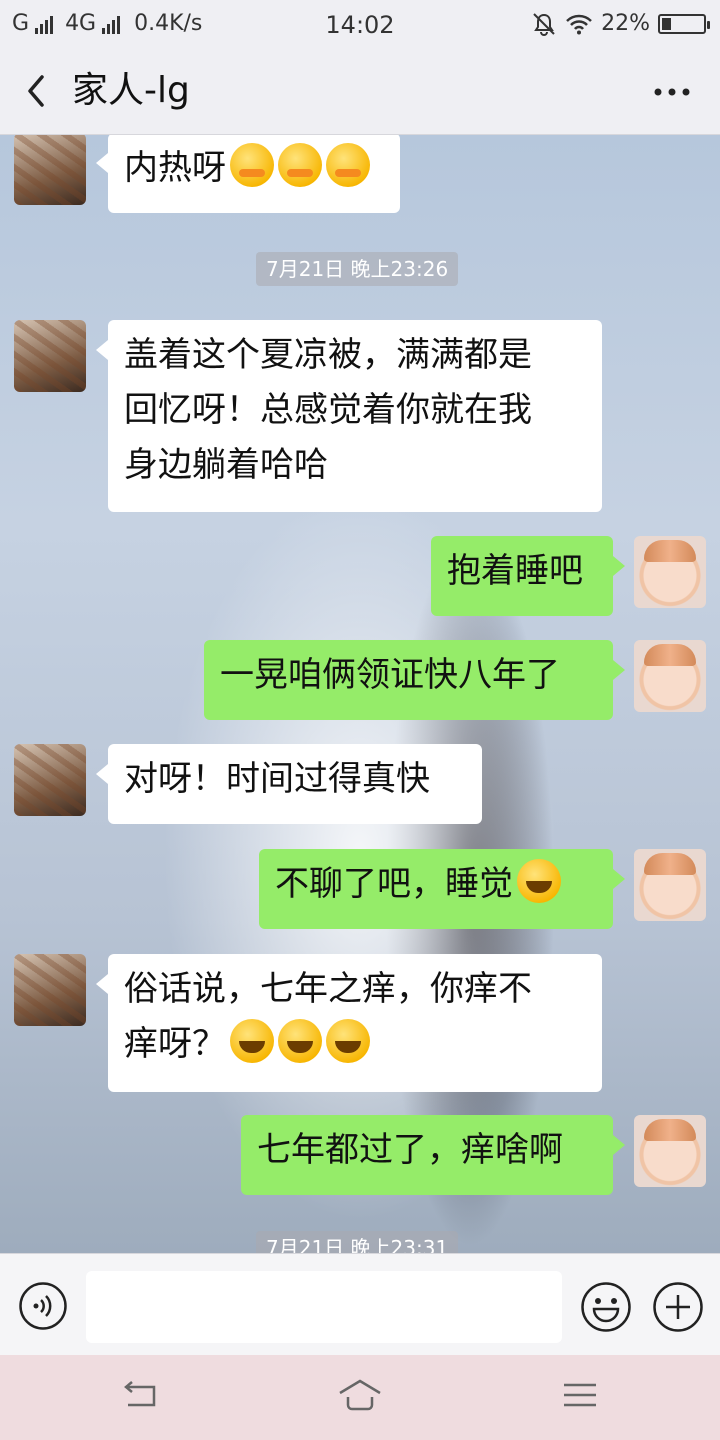 Image resolution: width=720 pixels, height=1440 pixels. I want to click on message-bubble-incoming: 对呀！时间过得真快, so click(289, 784).